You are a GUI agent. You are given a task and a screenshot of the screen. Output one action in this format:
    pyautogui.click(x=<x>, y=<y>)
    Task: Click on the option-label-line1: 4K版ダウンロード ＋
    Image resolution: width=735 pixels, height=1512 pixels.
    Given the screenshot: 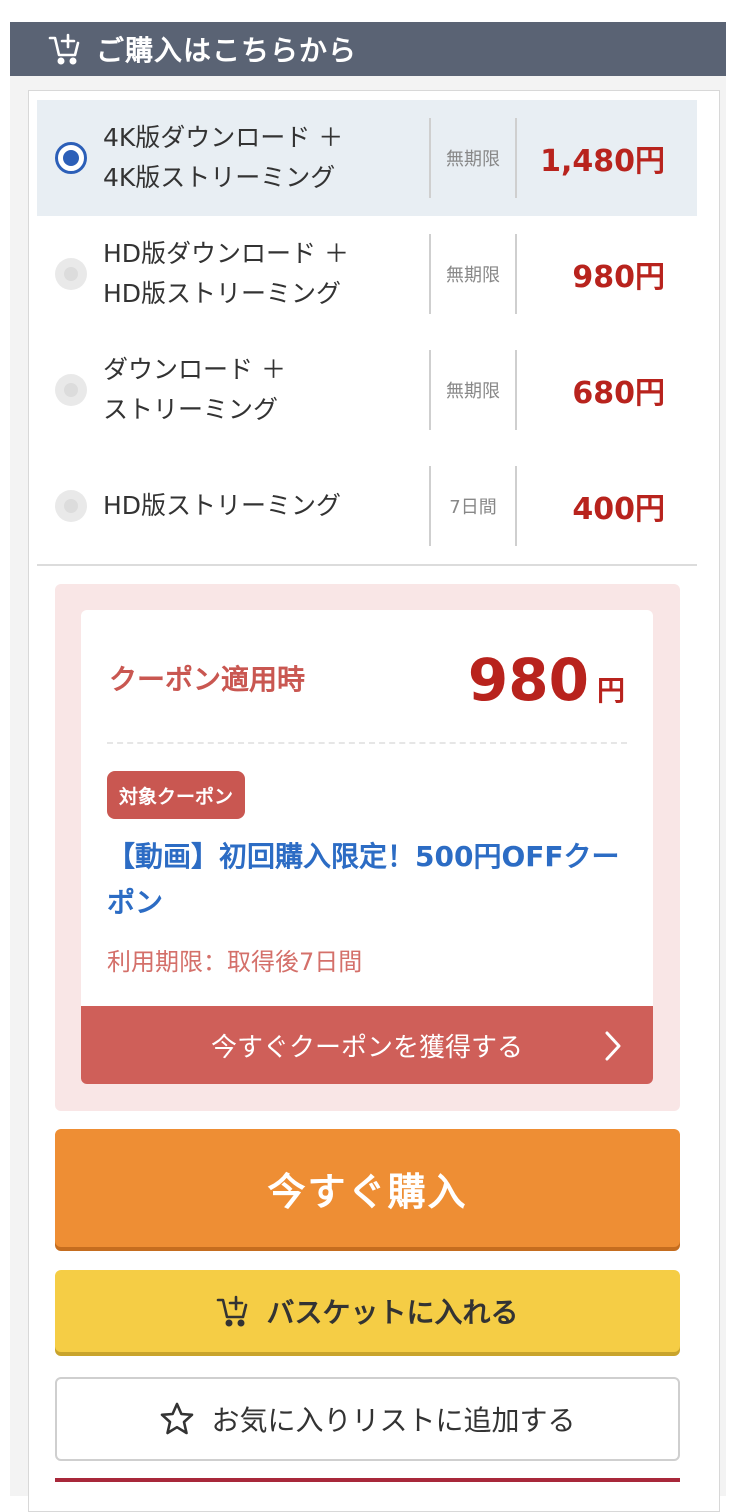 What is the action you would take?
    pyautogui.click(x=223, y=137)
    